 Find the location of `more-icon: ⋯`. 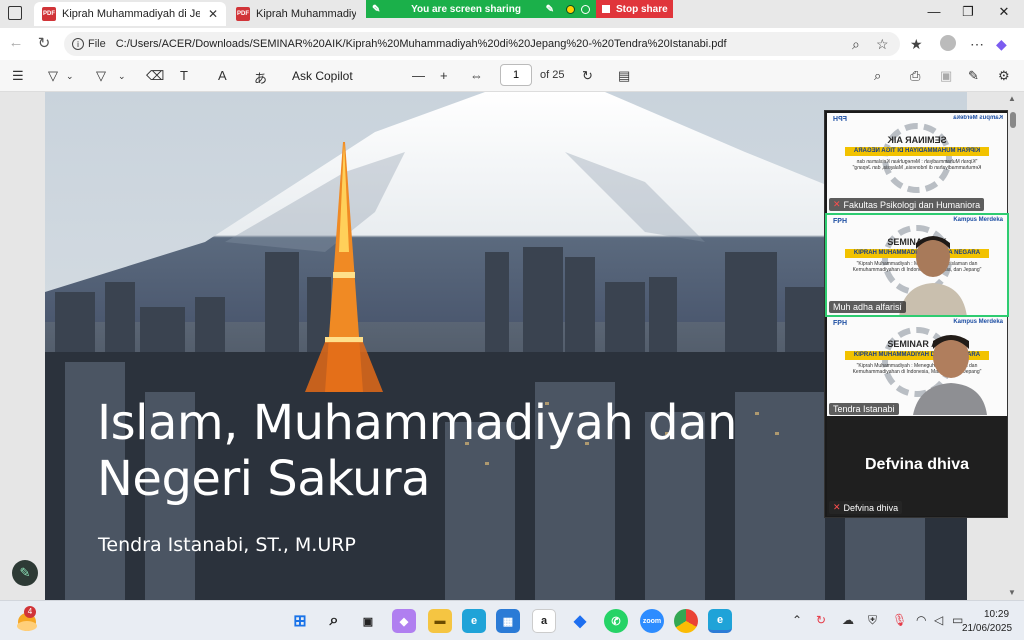

more-icon: ⋯ is located at coordinates (977, 44).